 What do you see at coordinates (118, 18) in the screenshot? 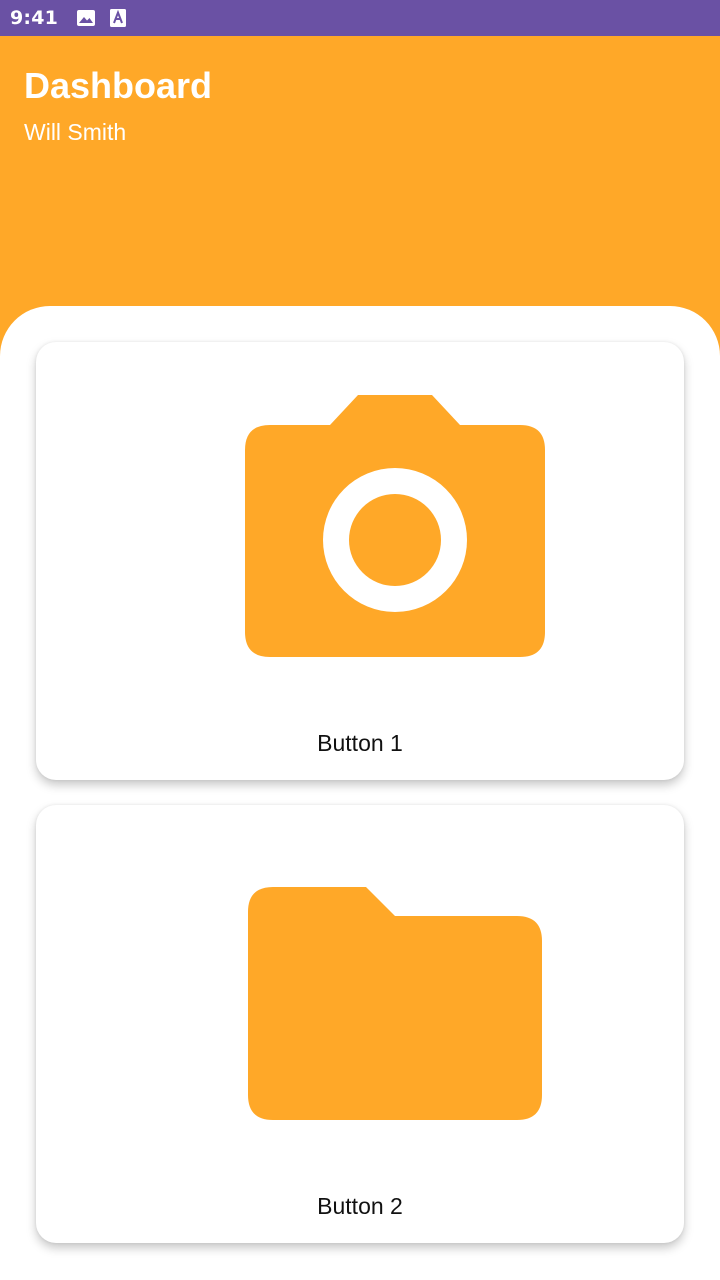
I see `text-a-icon` at bounding box center [118, 18].